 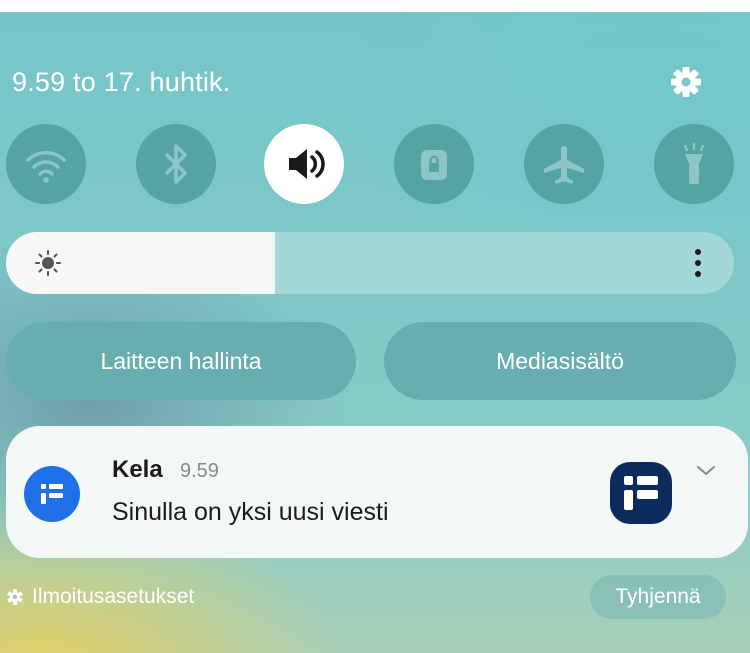 I want to click on clear-all-label: Tyhjennä, so click(x=658, y=596).